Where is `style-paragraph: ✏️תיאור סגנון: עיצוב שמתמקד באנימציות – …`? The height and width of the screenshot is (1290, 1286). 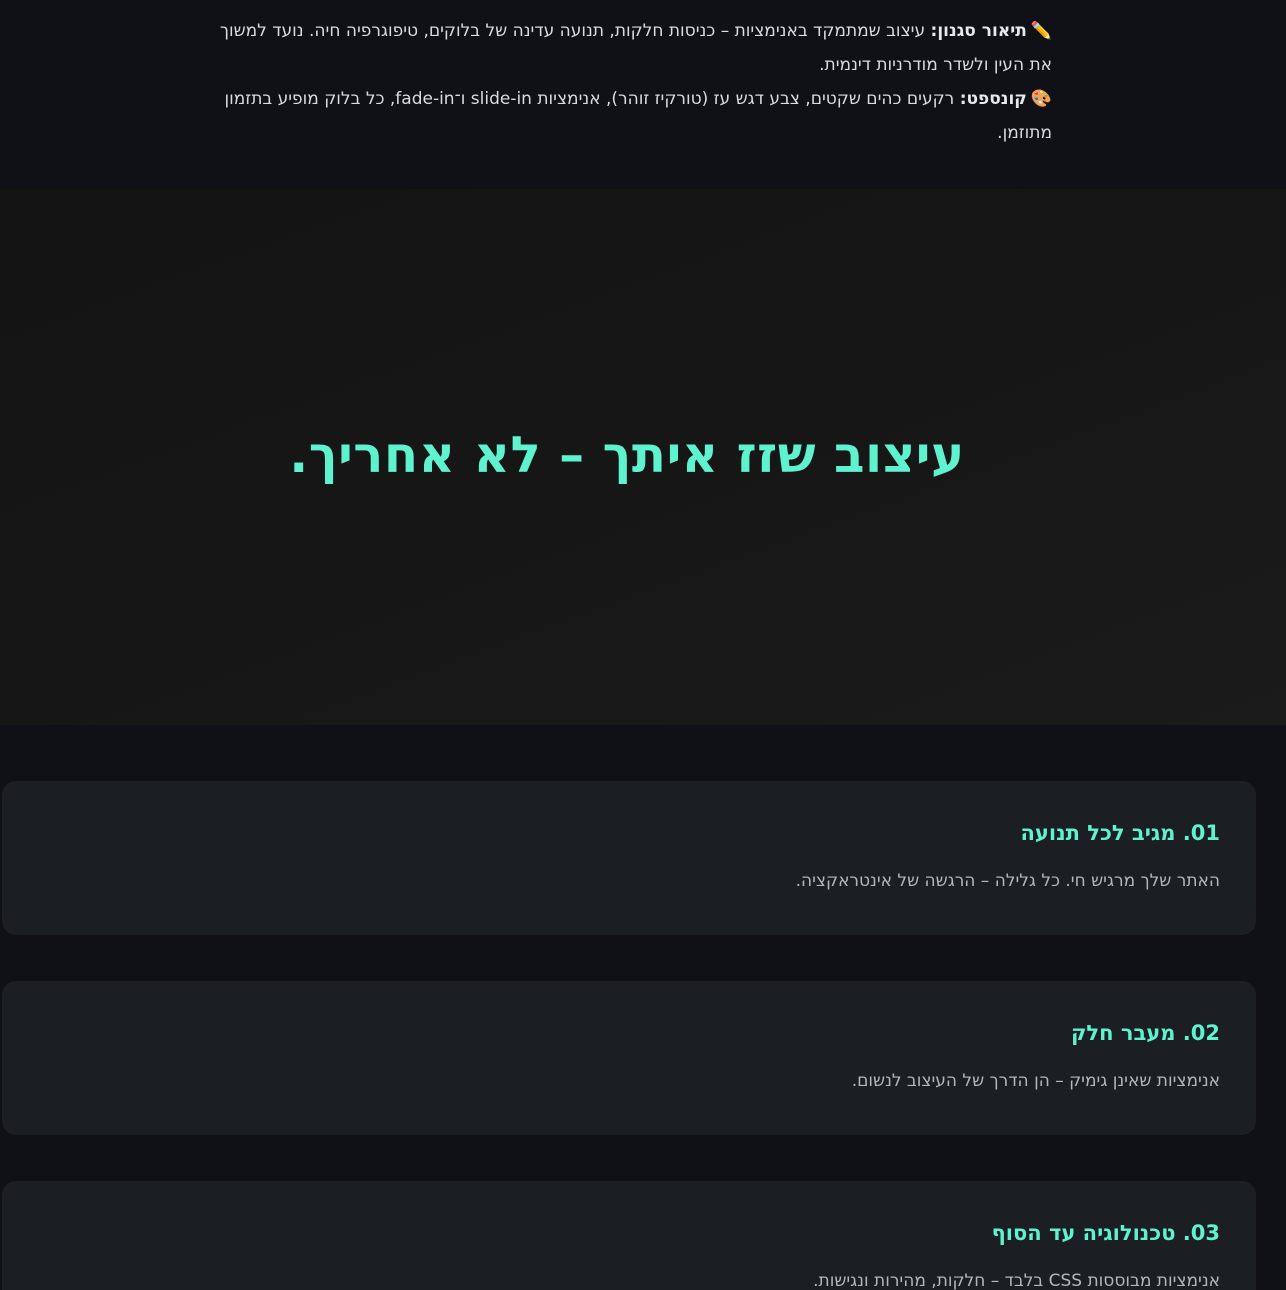
style-paragraph: ✏️תיאור סגנון: עיצוב שמתמקד באנימציות – … is located at coordinates (626, 48).